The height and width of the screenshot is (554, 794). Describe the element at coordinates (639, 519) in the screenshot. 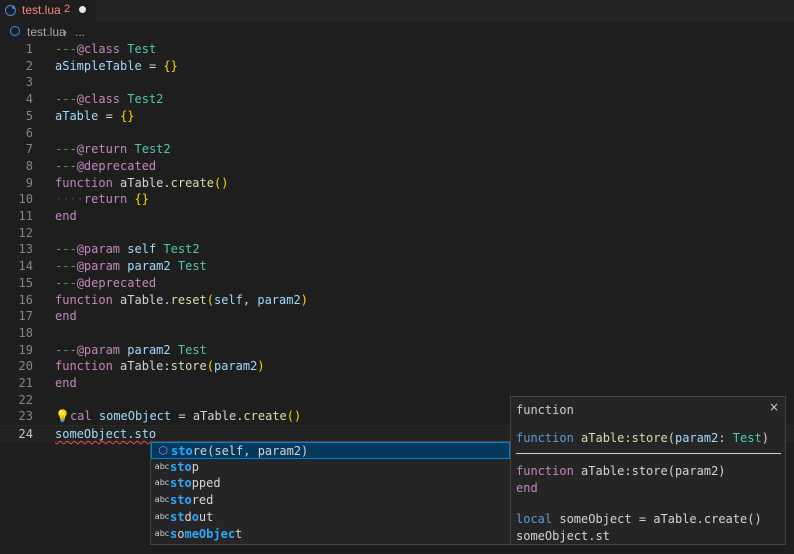

I see `details-code-line: local someObject = aTable.create()` at that location.